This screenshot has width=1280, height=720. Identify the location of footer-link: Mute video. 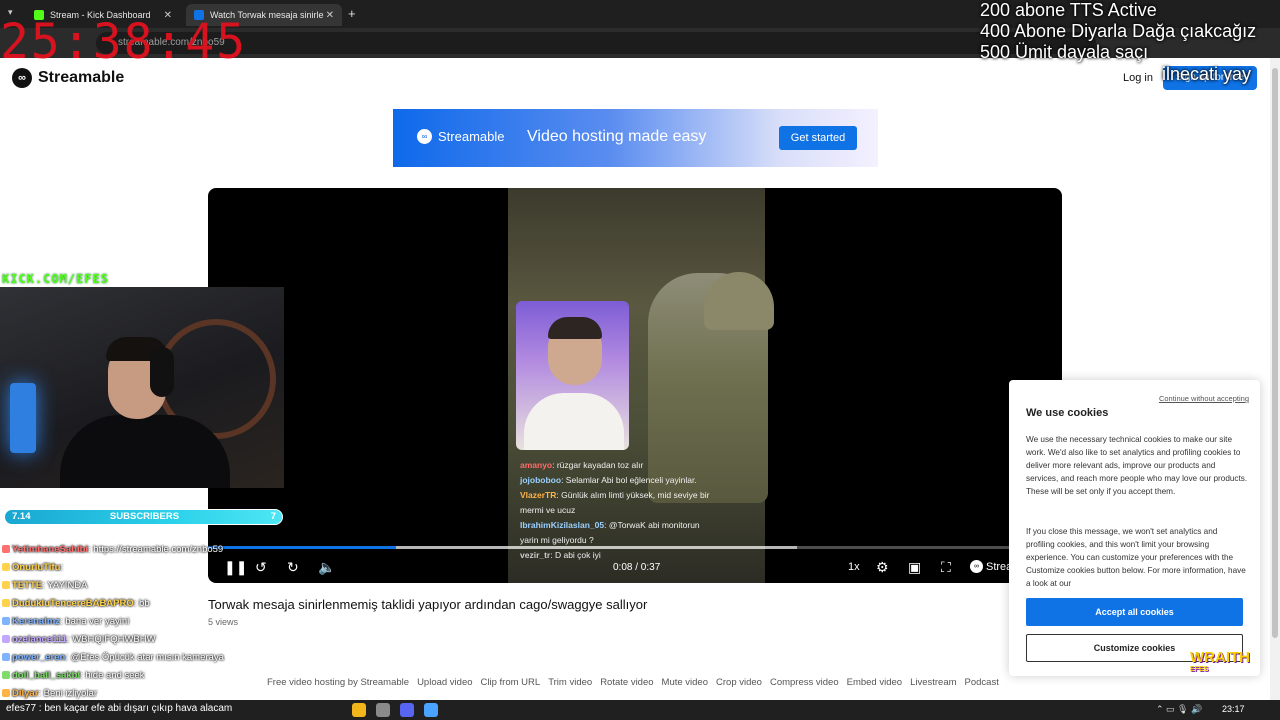
(685, 682).